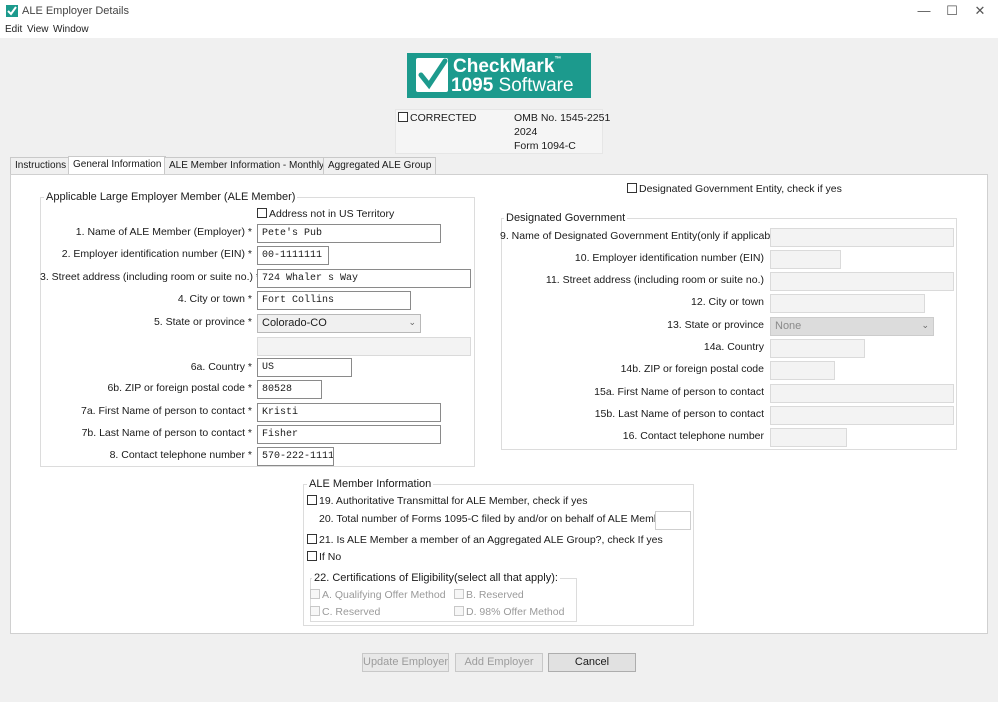 The height and width of the screenshot is (702, 998). Describe the element at coordinates (679, 392) in the screenshot. I see `dg-first-name-label: 15a. First Name of person to contact` at that location.